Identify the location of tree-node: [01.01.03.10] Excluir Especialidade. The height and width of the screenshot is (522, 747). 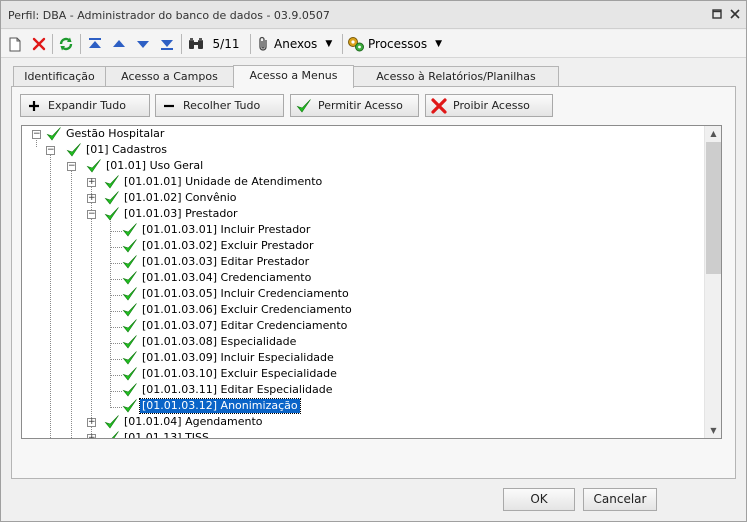
(230, 374).